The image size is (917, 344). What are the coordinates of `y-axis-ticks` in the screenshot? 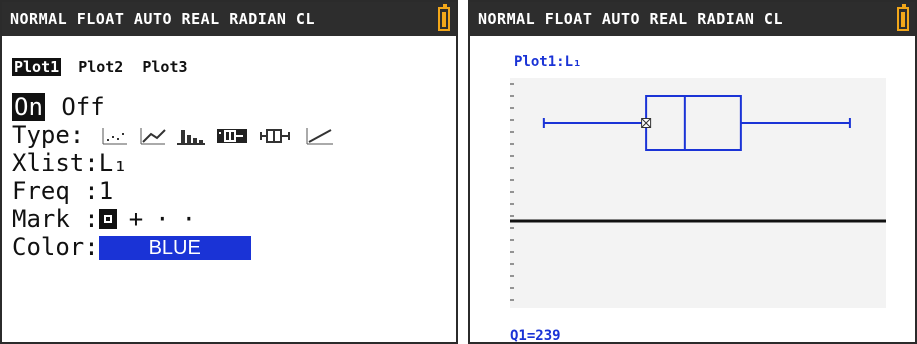 It's located at (512, 192).